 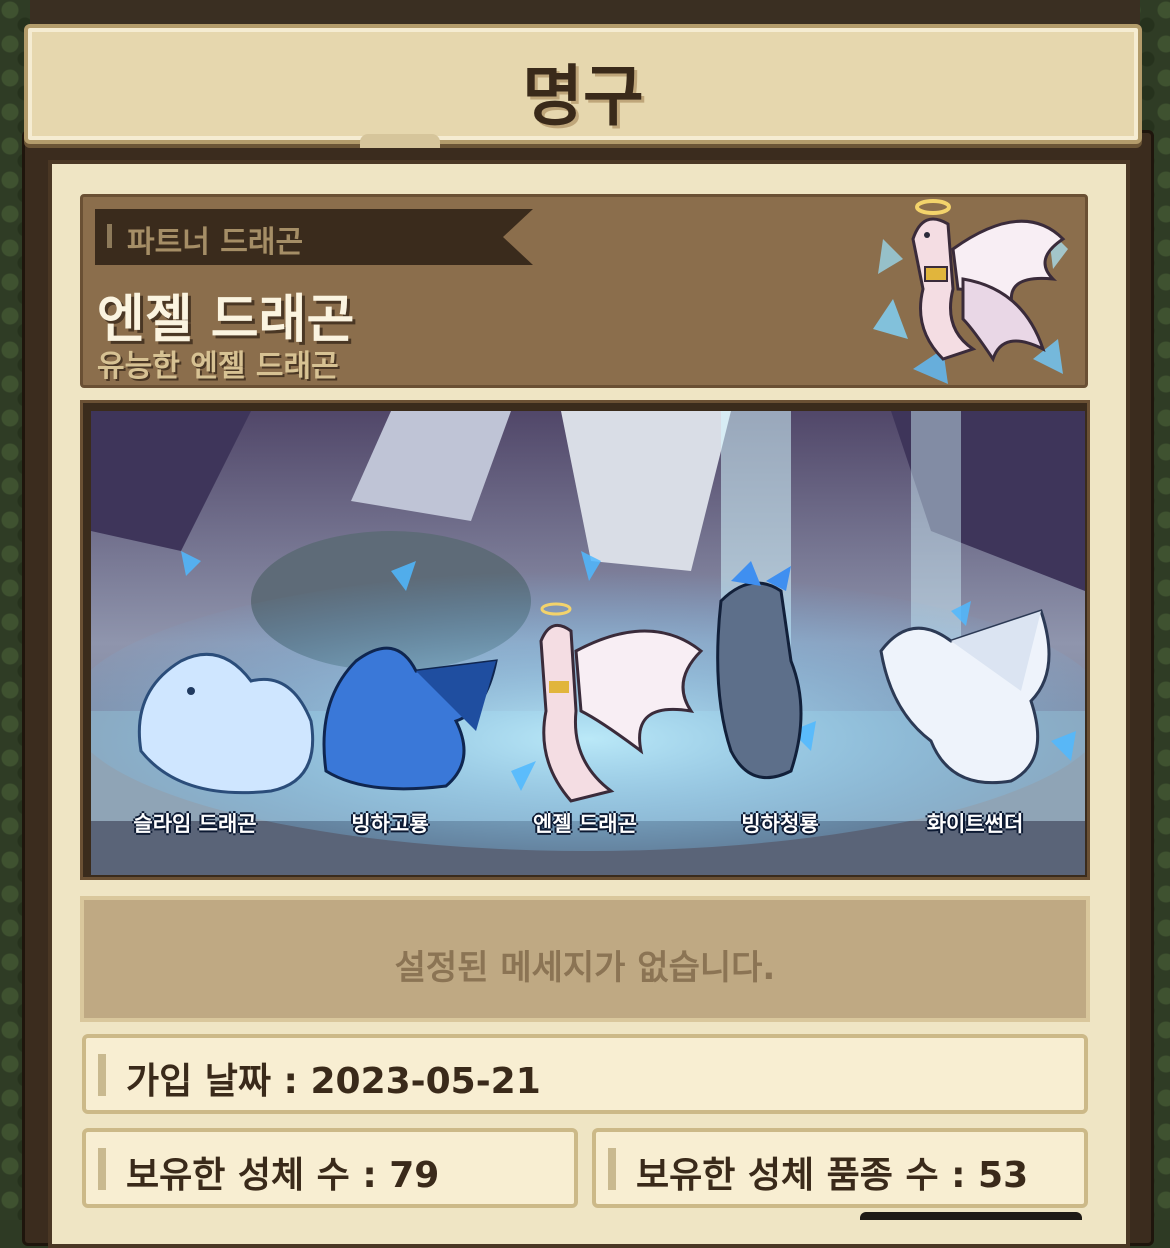 I want to click on join-date-box: 가입 날짜 : 2023-05-21, so click(x=585, y=1074).